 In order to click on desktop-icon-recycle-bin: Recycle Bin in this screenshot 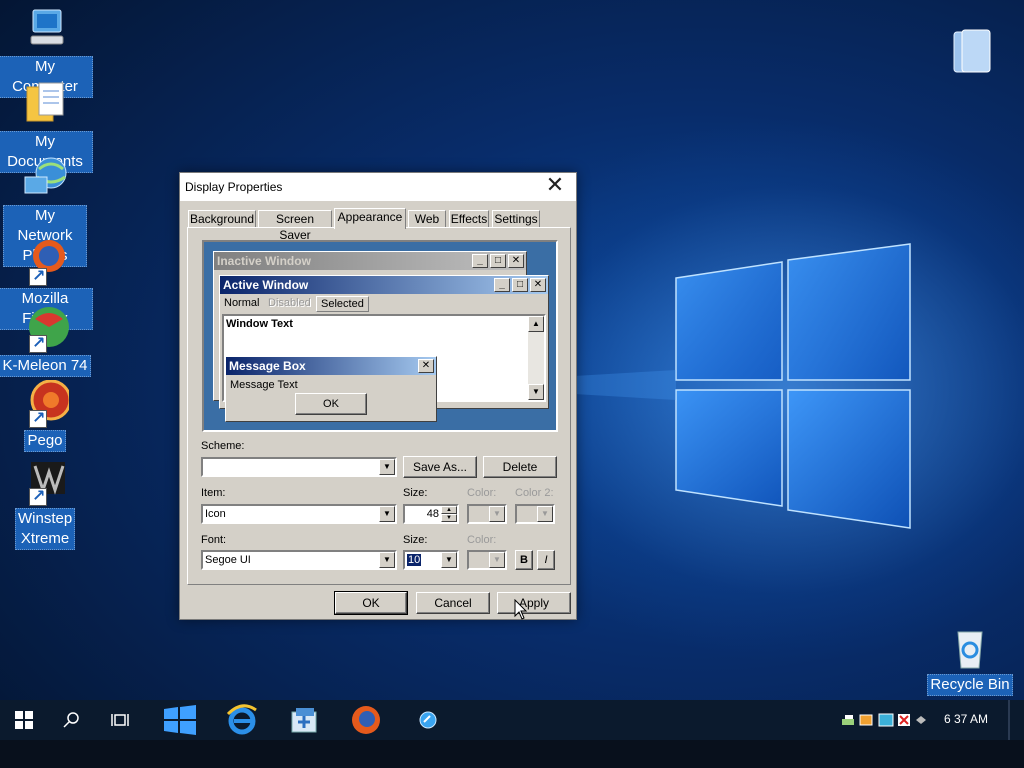, I will do `click(970, 660)`.